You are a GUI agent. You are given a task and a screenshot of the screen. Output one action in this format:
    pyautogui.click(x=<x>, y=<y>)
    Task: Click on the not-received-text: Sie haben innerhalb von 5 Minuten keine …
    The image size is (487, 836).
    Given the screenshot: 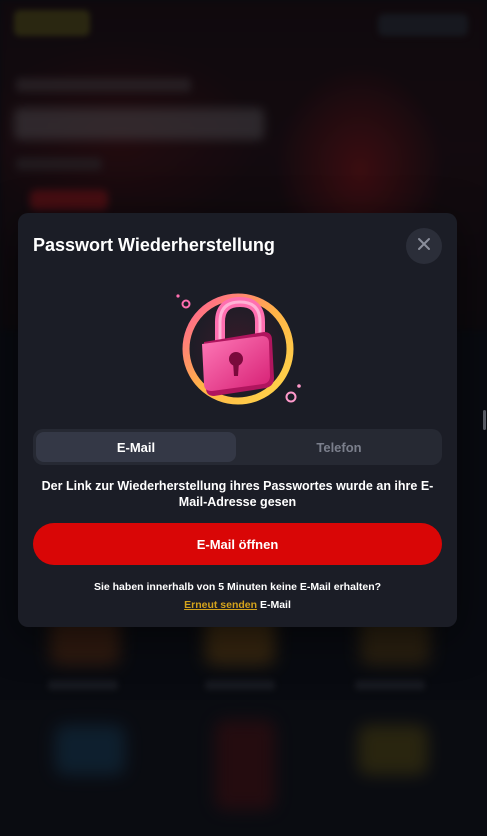 What is the action you would take?
    pyautogui.click(x=237, y=587)
    